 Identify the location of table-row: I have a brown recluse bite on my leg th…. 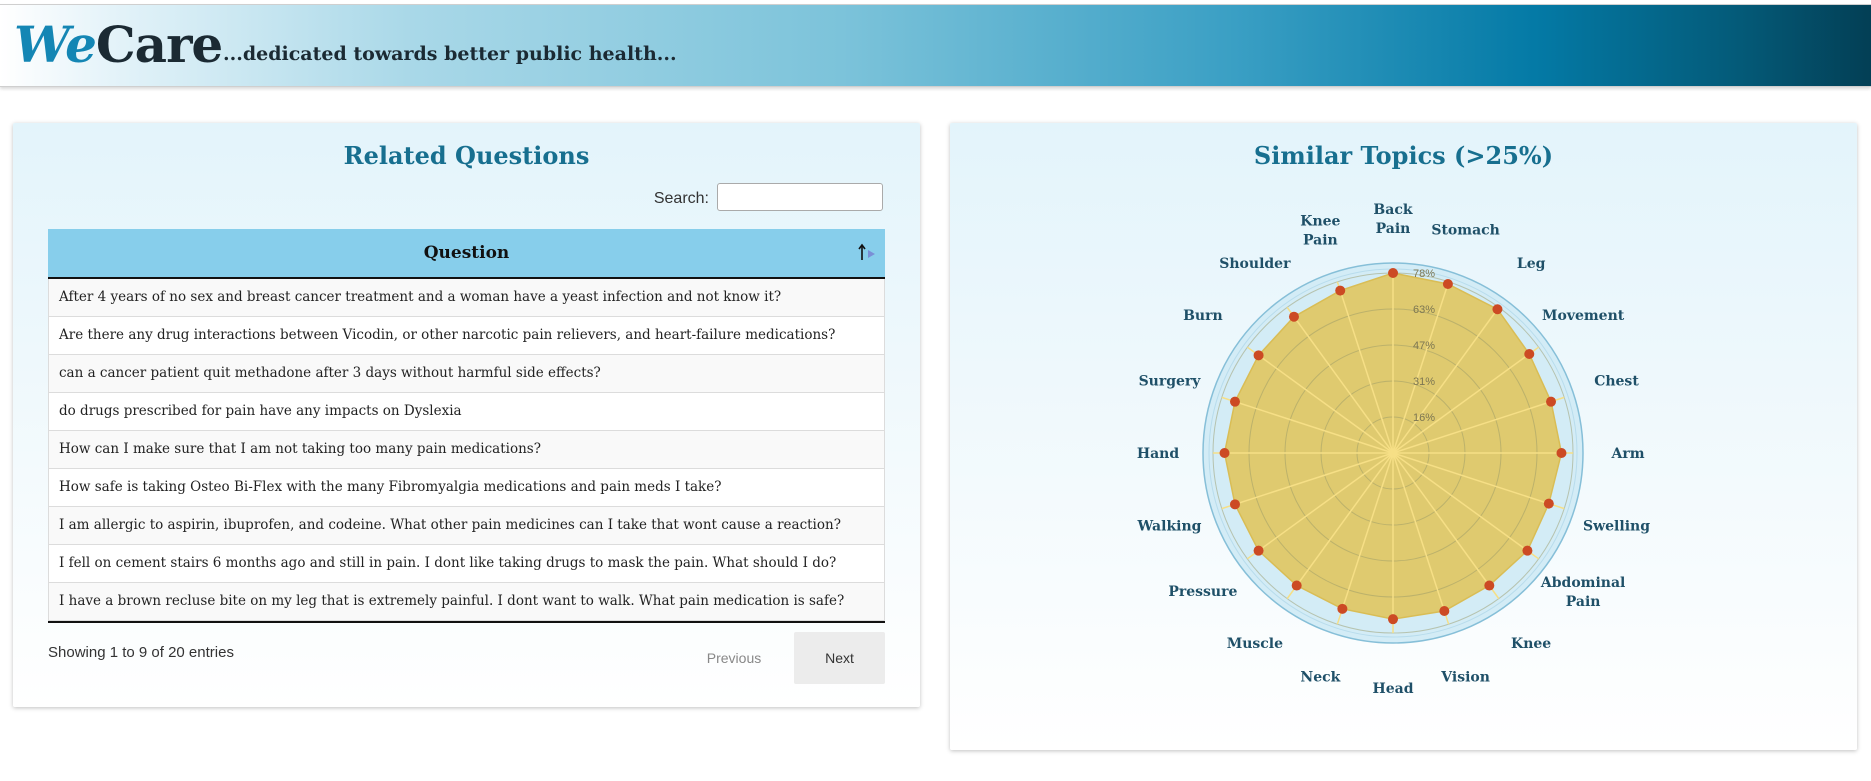
(466, 602).